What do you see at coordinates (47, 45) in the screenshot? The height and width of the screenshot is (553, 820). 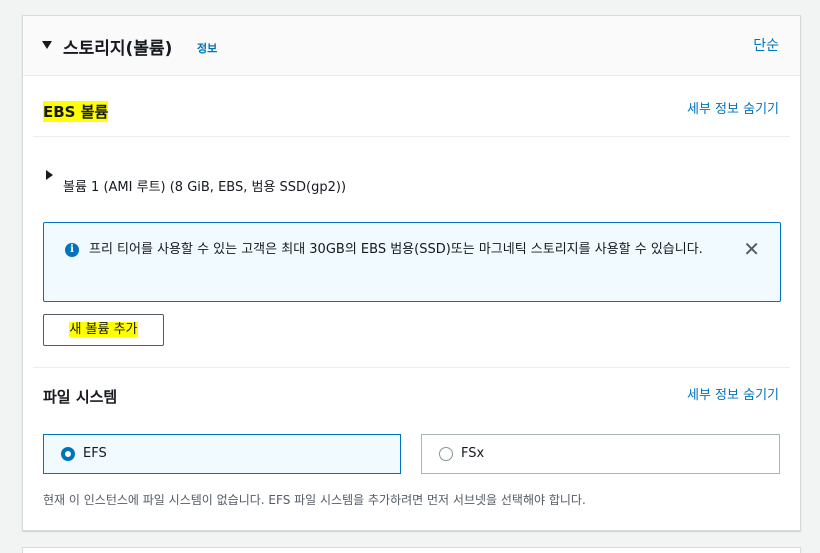 I see `caret-down-icon` at bounding box center [47, 45].